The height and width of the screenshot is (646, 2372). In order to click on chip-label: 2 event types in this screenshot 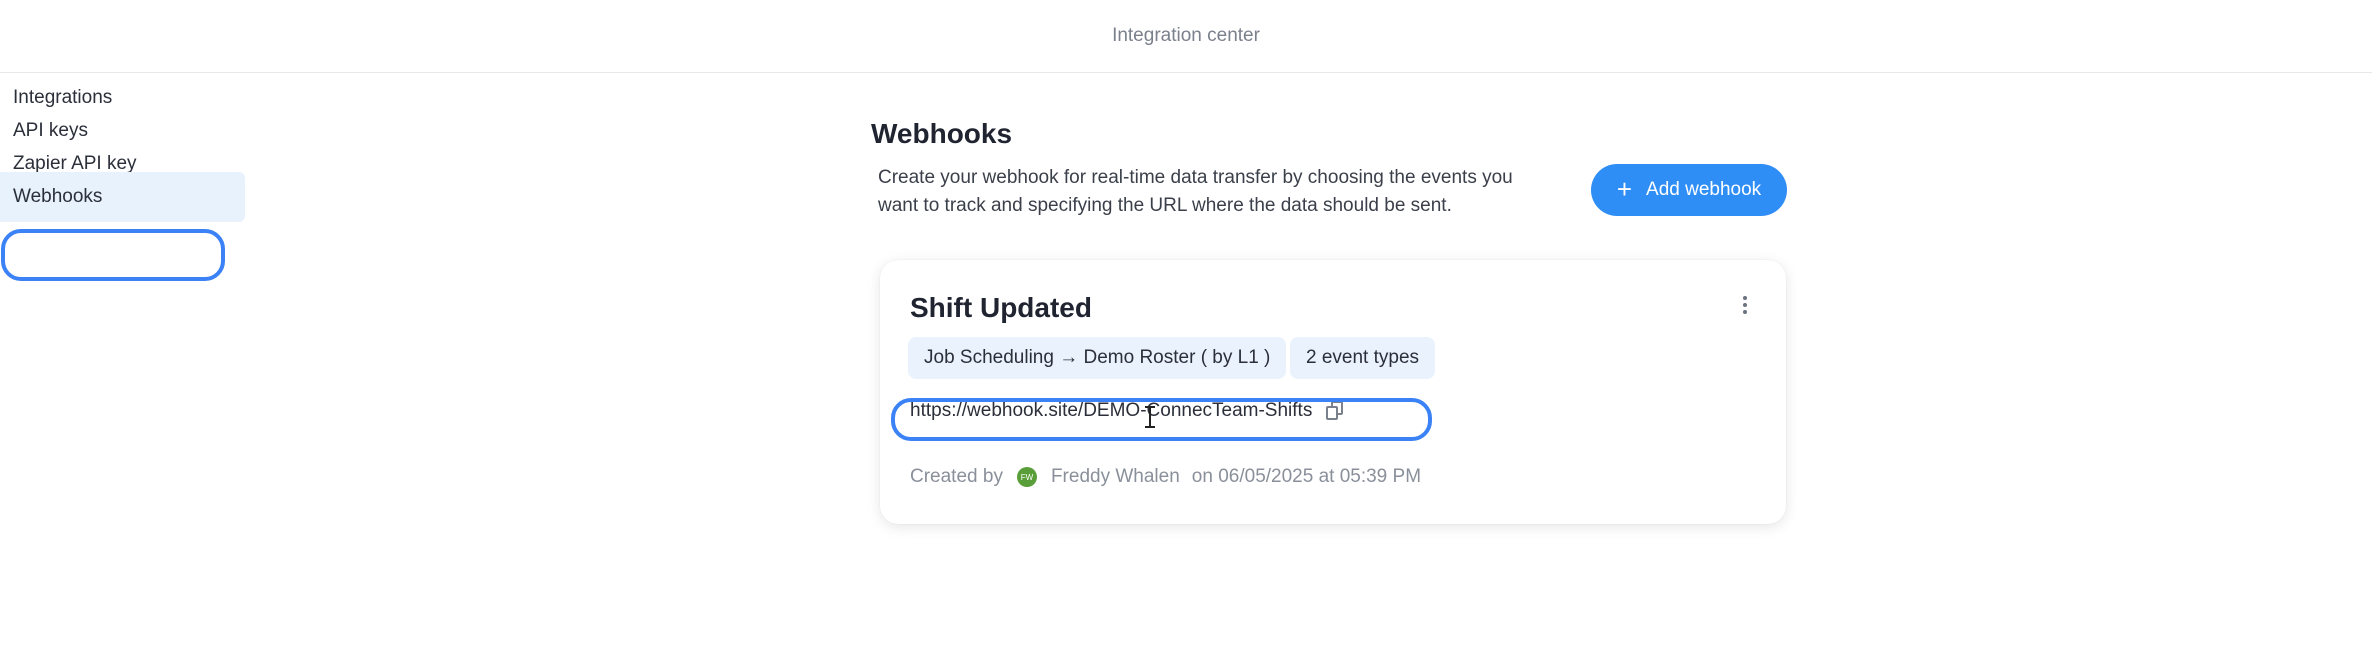, I will do `click(1363, 357)`.